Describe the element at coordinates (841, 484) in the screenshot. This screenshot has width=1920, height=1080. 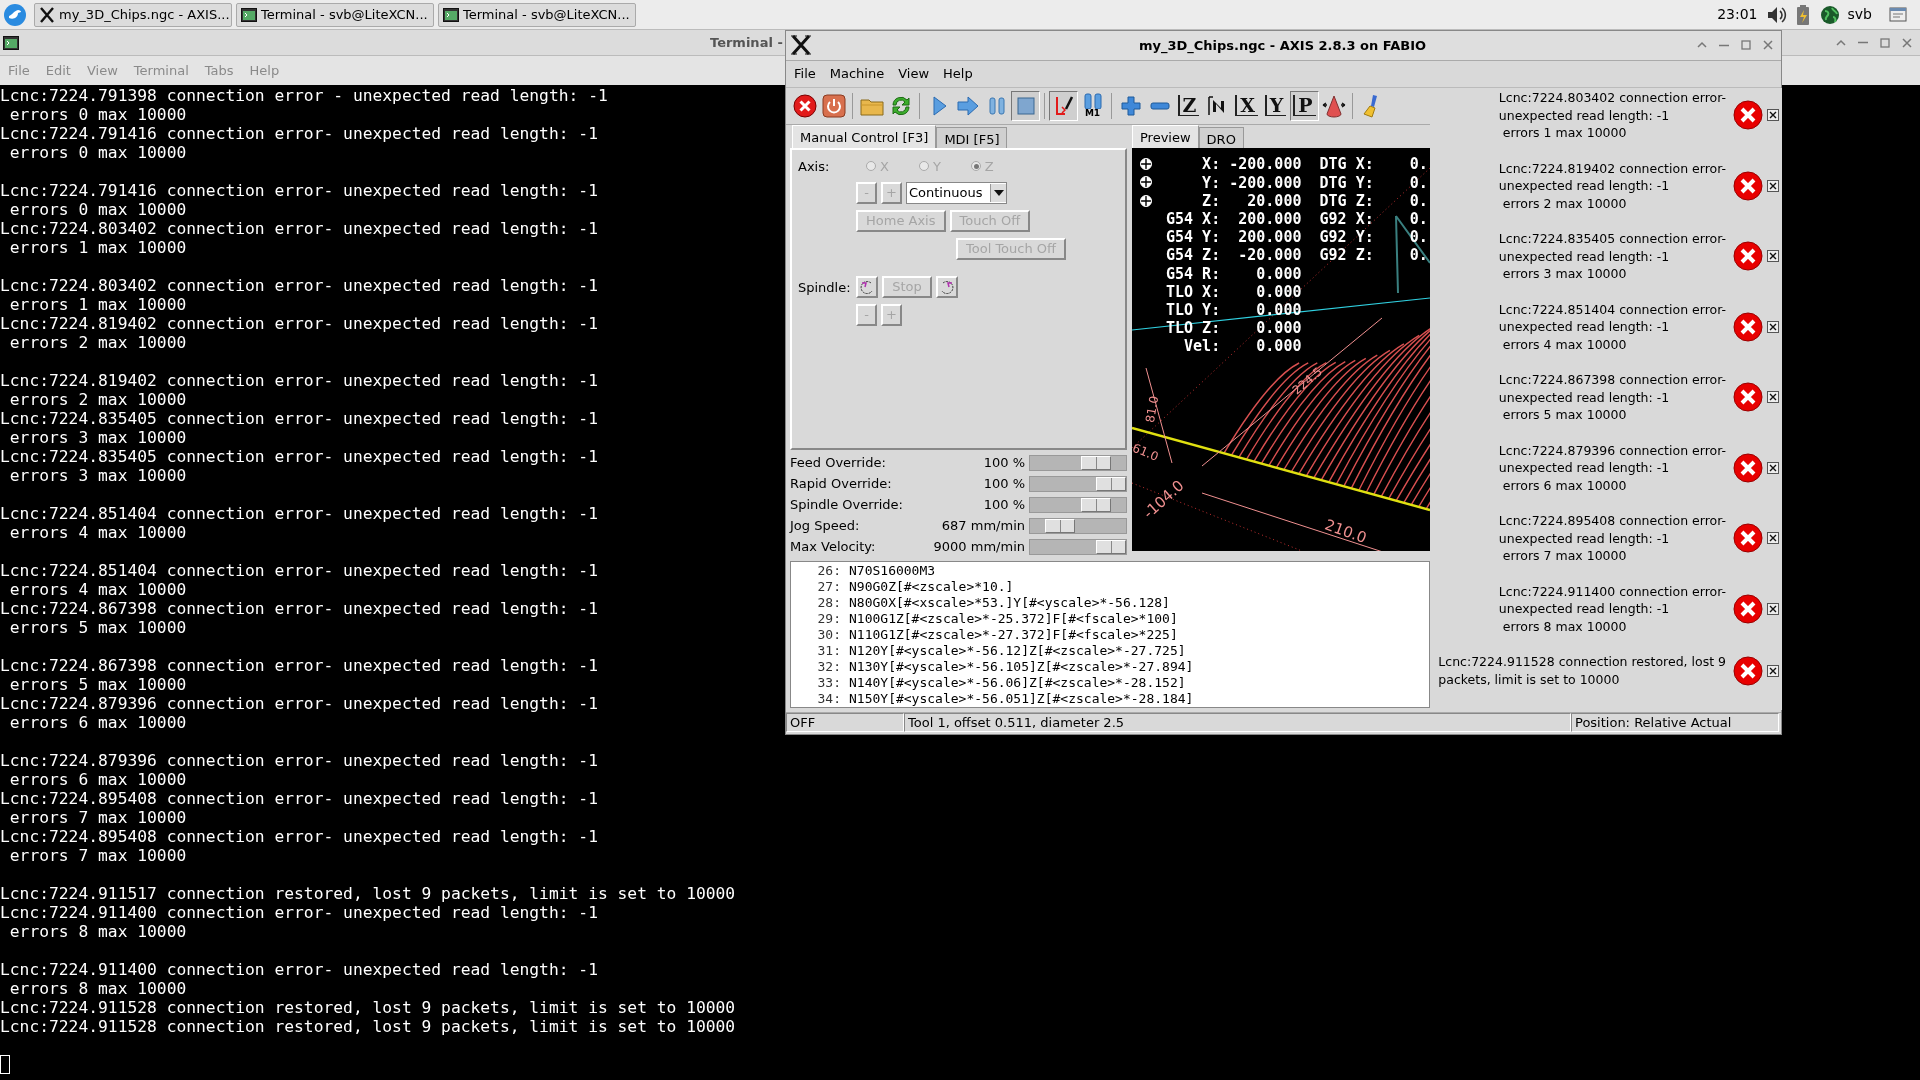
I see `slider-label: Rapid Override:` at that location.